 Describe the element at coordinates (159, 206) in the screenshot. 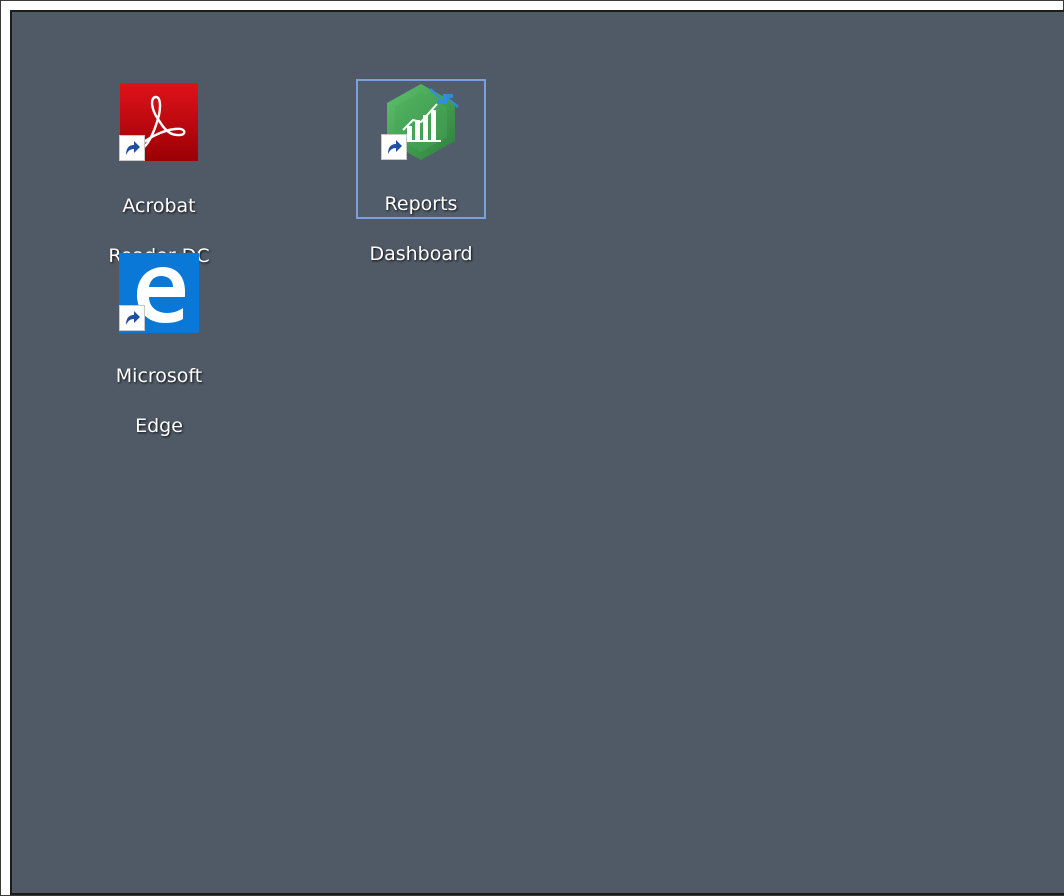

I see `icon-label-line1: Acrobat` at that location.